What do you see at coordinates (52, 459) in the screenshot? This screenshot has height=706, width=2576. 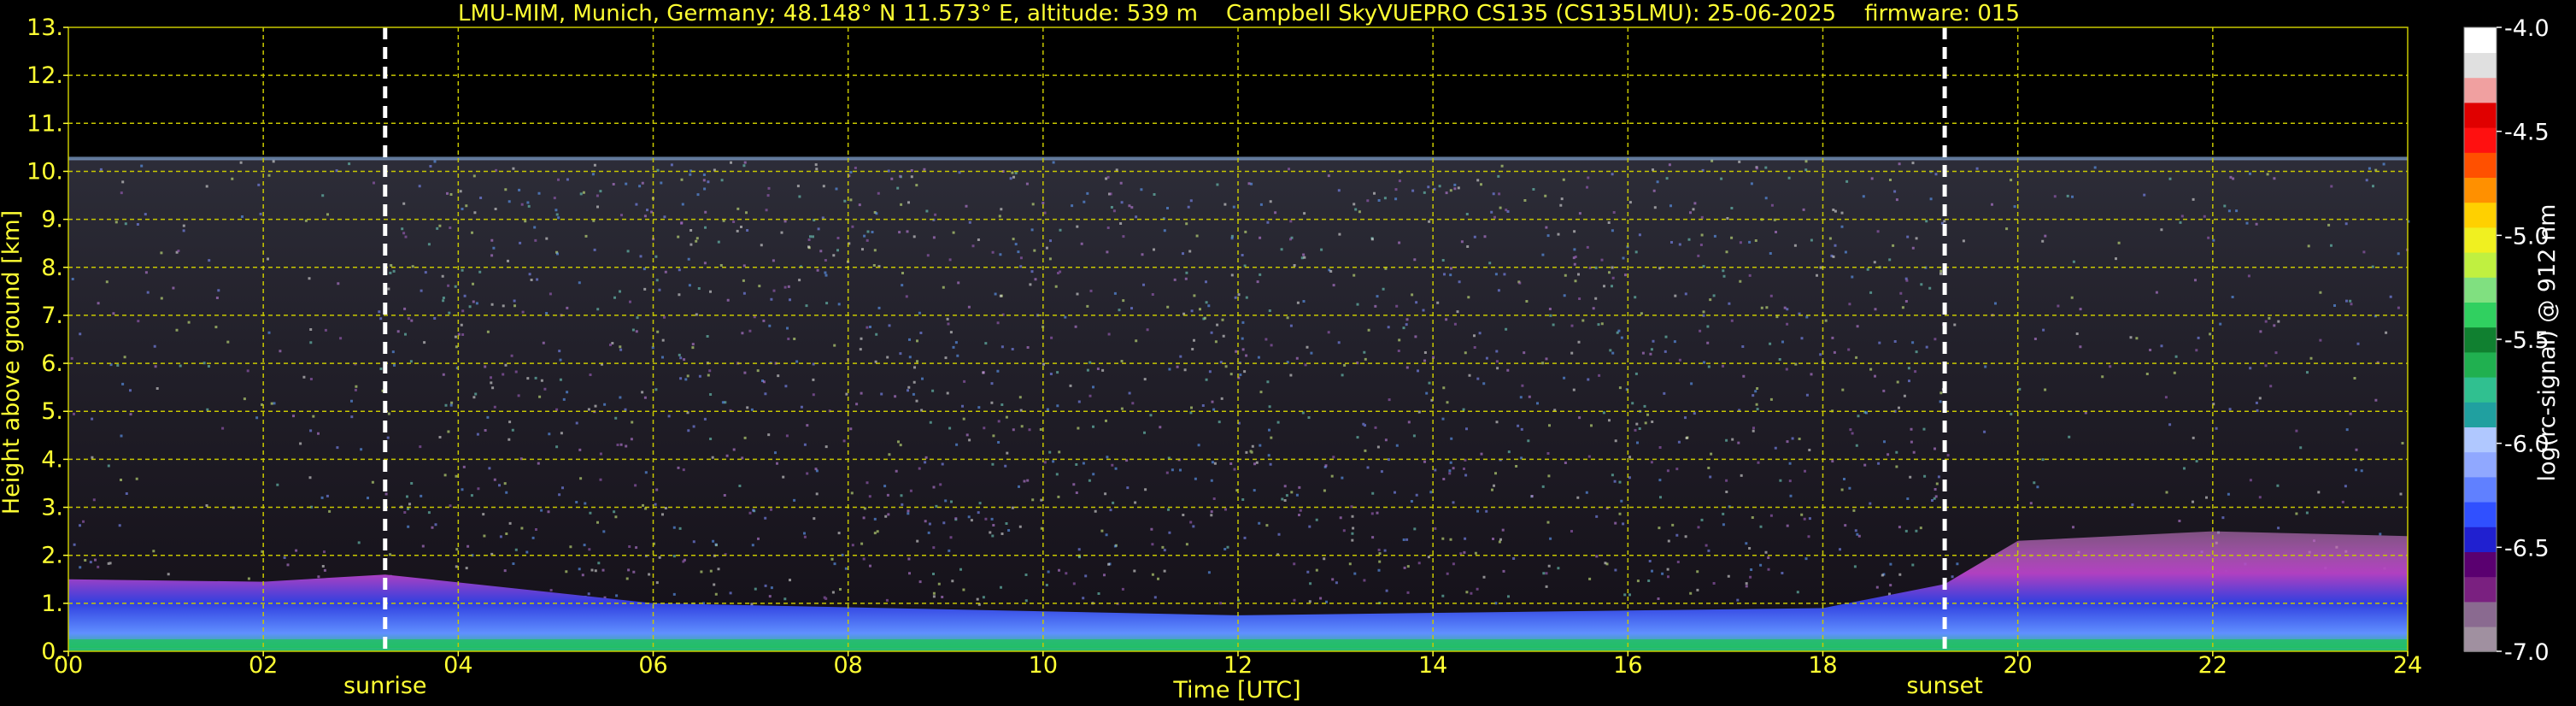 I see `y-tick-label: 4.` at bounding box center [52, 459].